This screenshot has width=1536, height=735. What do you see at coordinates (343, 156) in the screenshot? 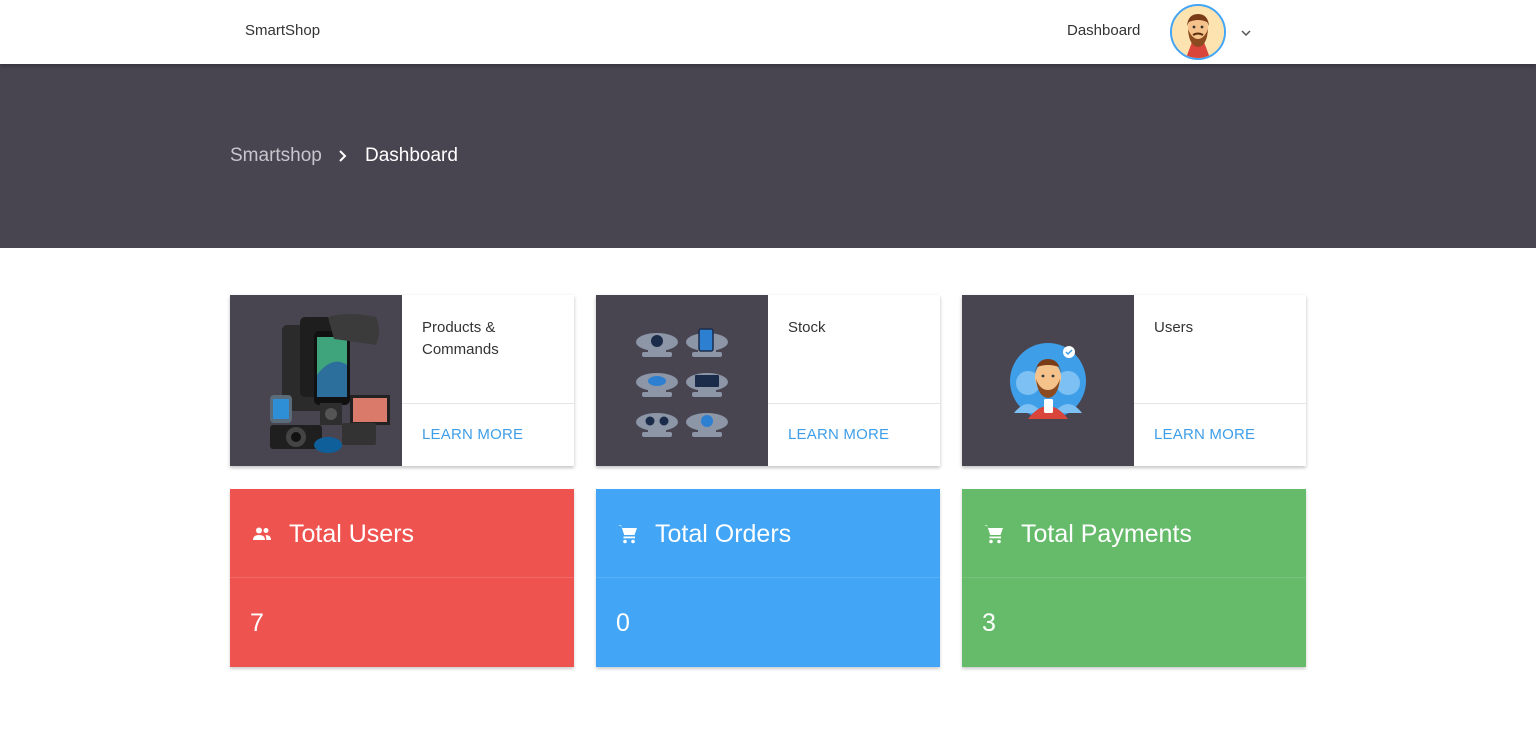
I see `chevron-right-icon` at bounding box center [343, 156].